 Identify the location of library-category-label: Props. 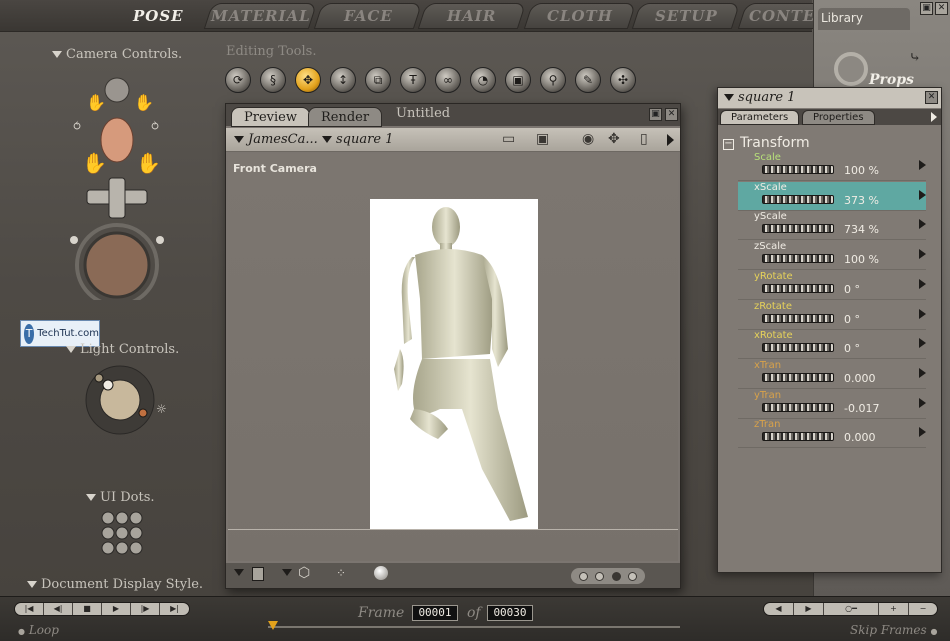
(891, 80).